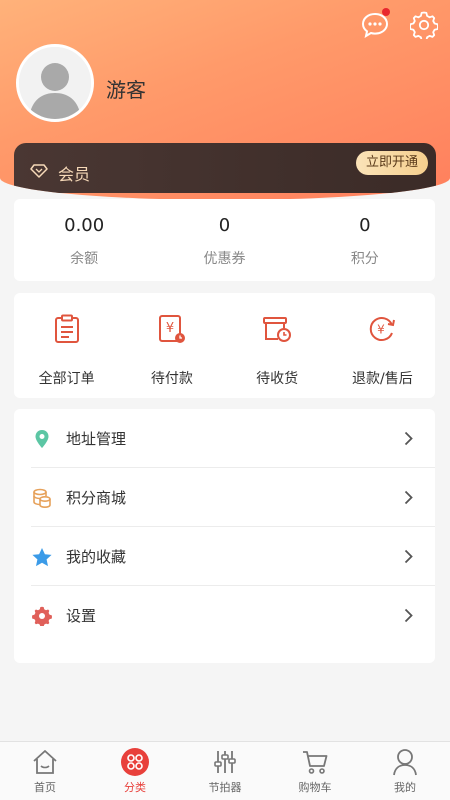  What do you see at coordinates (375, 24) in the screenshot?
I see `message-icon` at bounding box center [375, 24].